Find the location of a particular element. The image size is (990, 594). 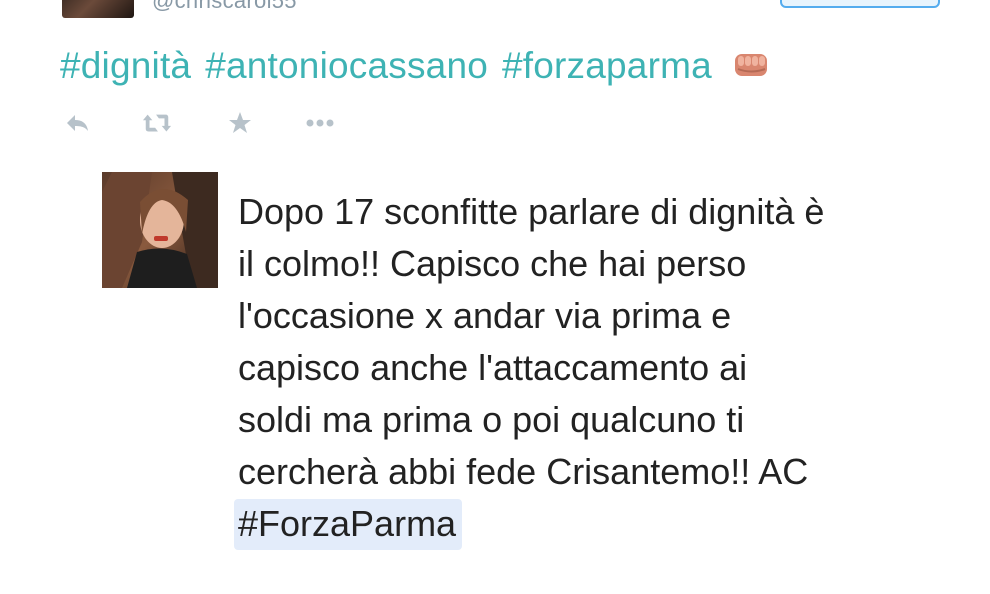

retweet-icon is located at coordinates (157, 123).